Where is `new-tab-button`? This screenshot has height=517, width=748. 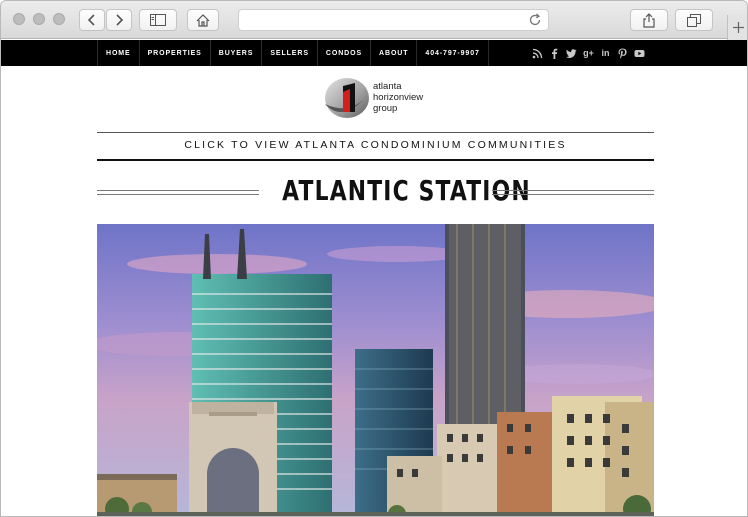
new-tab-button is located at coordinates (737, 28).